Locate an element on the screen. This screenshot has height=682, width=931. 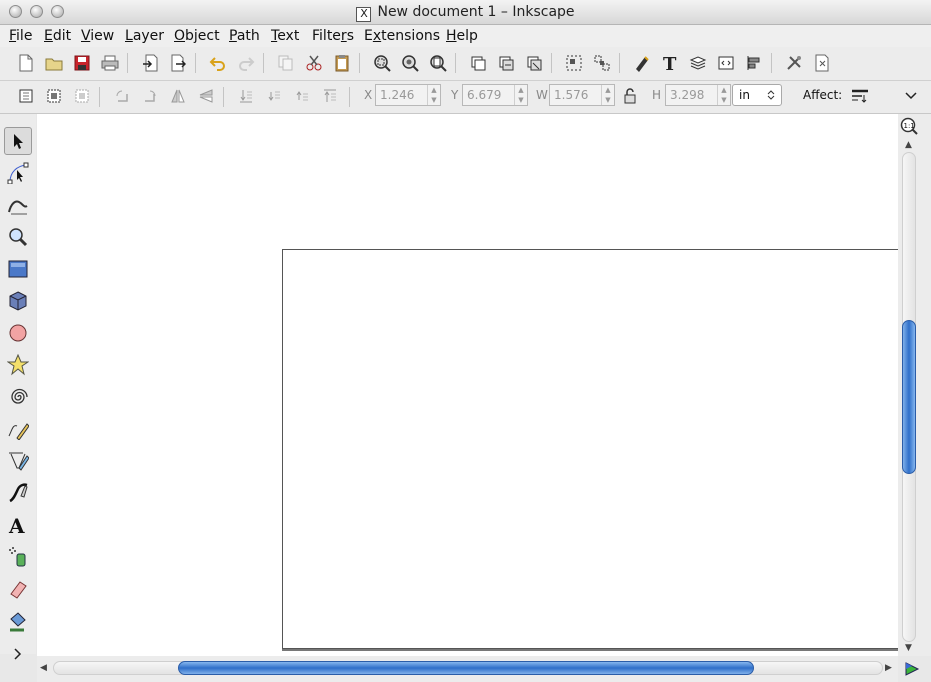
zoom-tool is located at coordinates (18, 237).